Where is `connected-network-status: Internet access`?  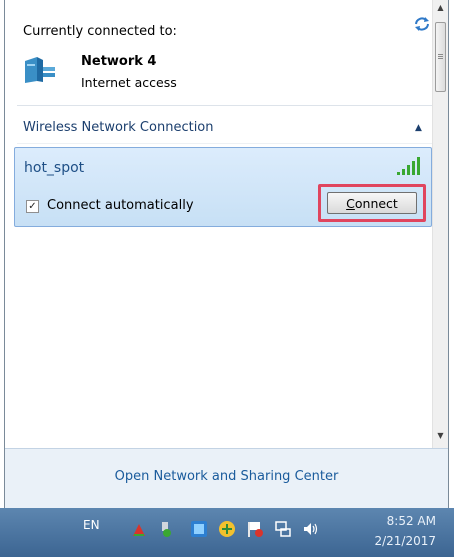
connected-network-status: Internet access is located at coordinates (129, 82).